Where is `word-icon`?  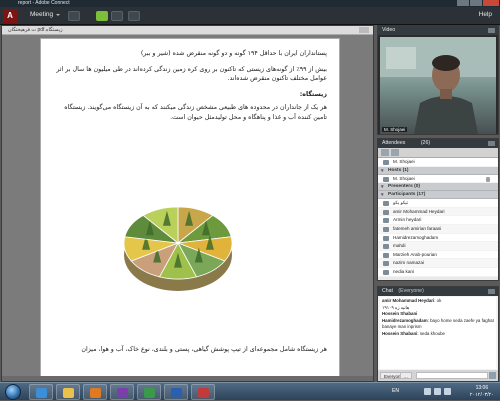
word-icon is located at coordinates (176, 393).